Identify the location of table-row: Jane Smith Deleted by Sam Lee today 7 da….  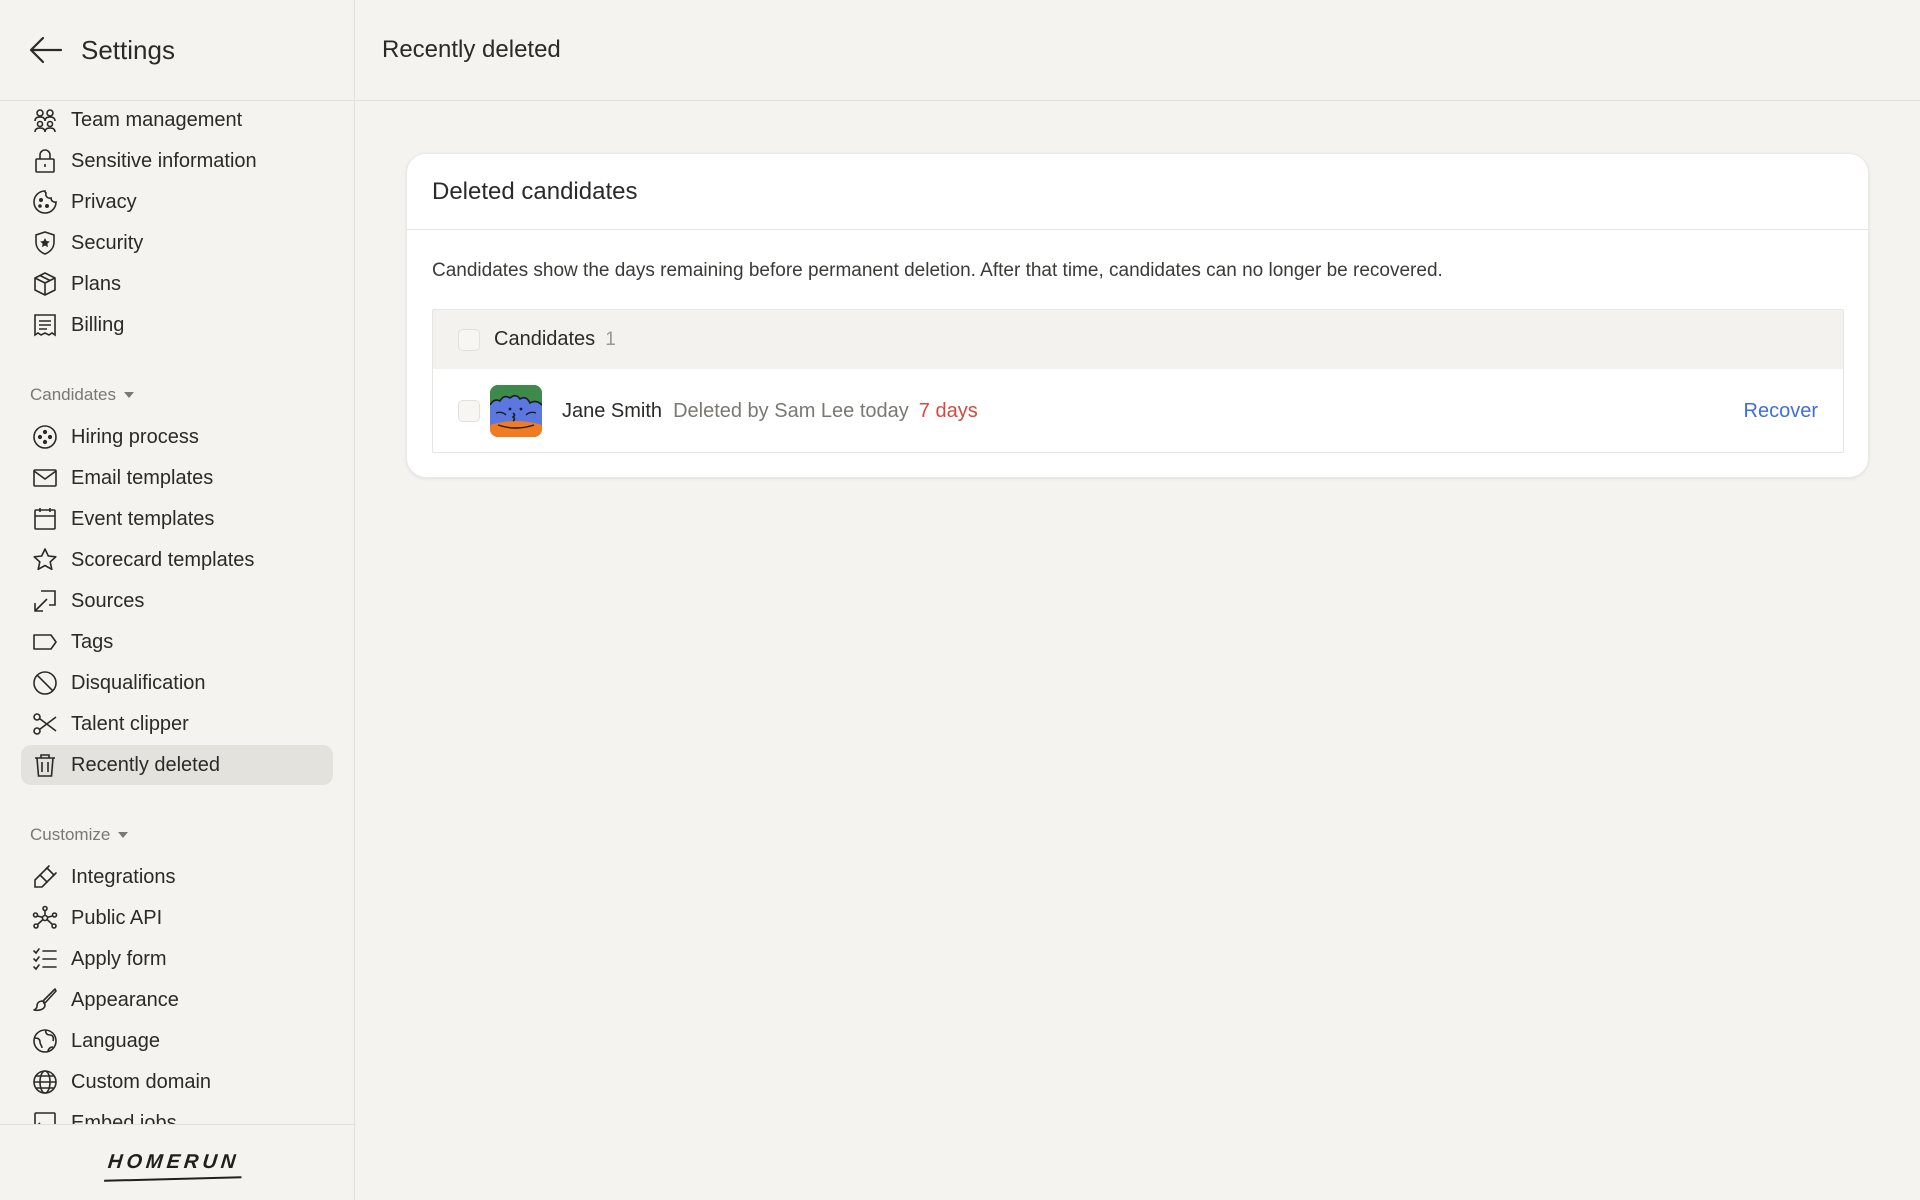
(1138, 410).